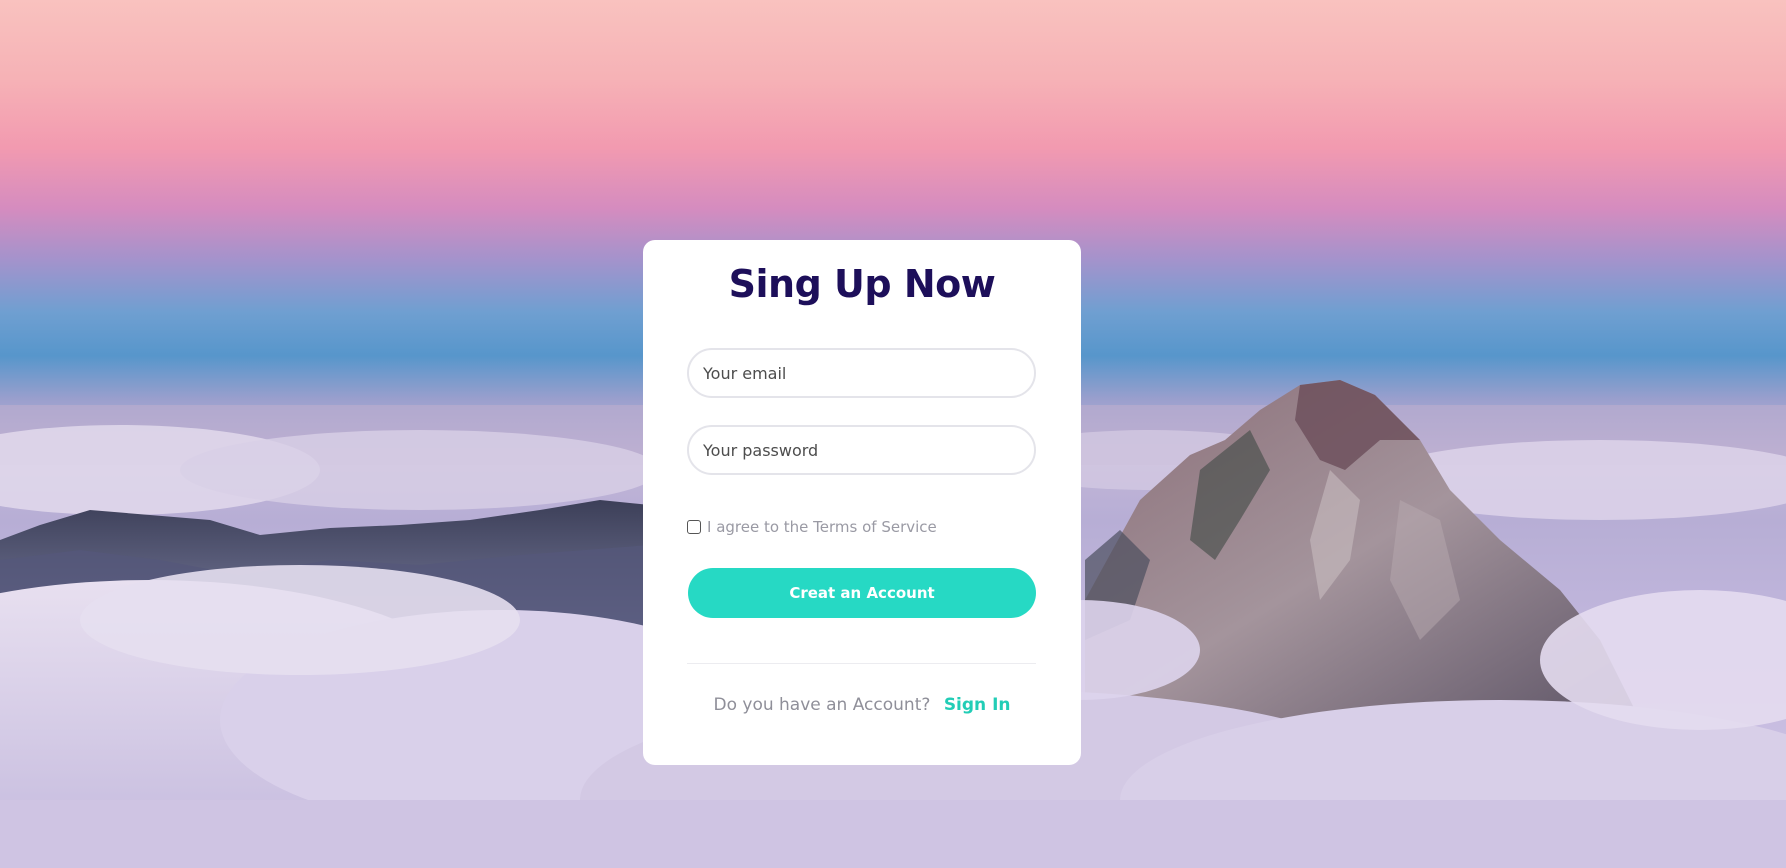 The image size is (1786, 868). Describe the element at coordinates (862, 593) in the screenshot. I see `create-account-button: Creat an Account` at that location.